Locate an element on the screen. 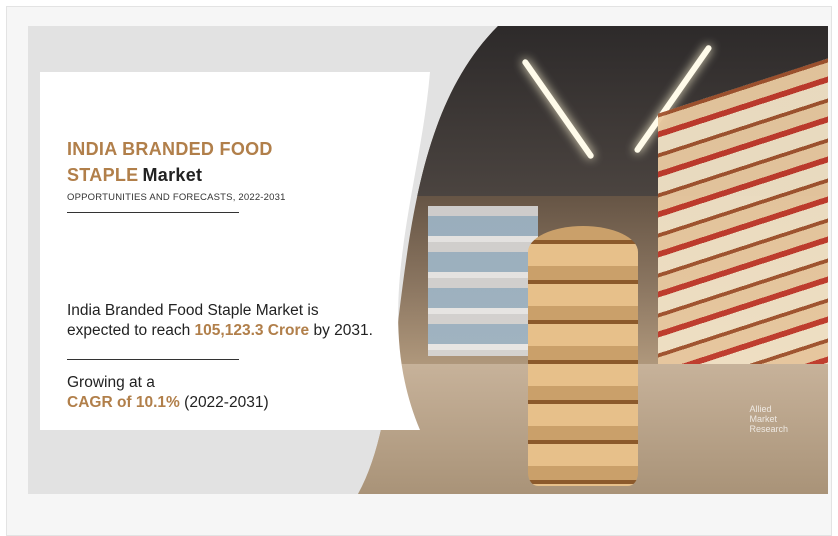 The image size is (838, 536). growth-line-1: Growing at a is located at coordinates (111, 382).